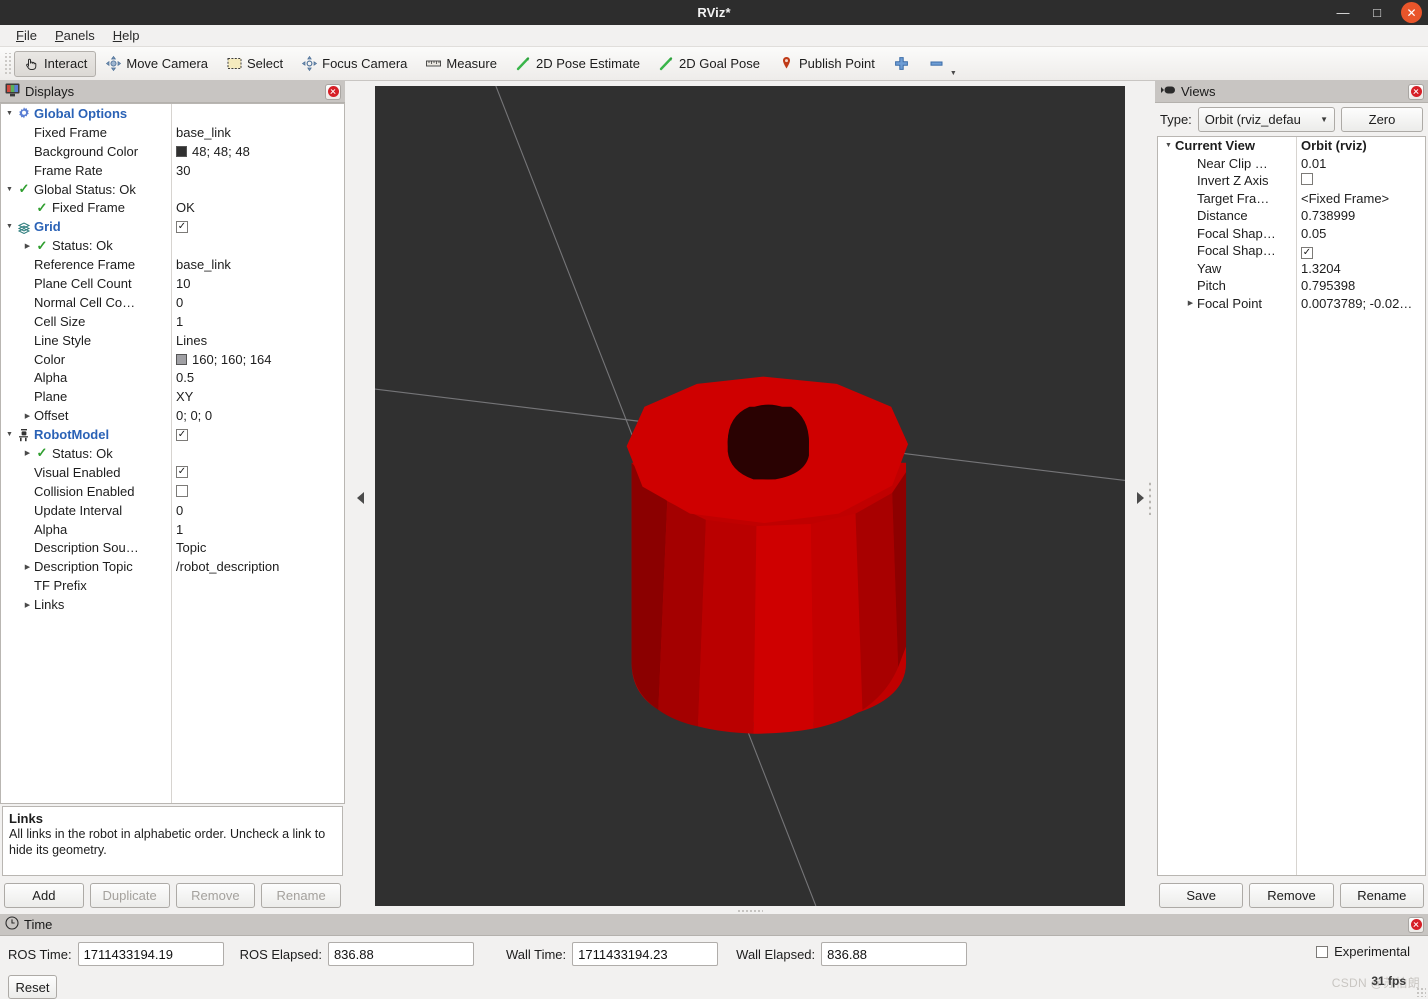 This screenshot has height=999, width=1428. Describe the element at coordinates (1363, 951) in the screenshot. I see `experimental-checkbox-row: Experimental` at that location.